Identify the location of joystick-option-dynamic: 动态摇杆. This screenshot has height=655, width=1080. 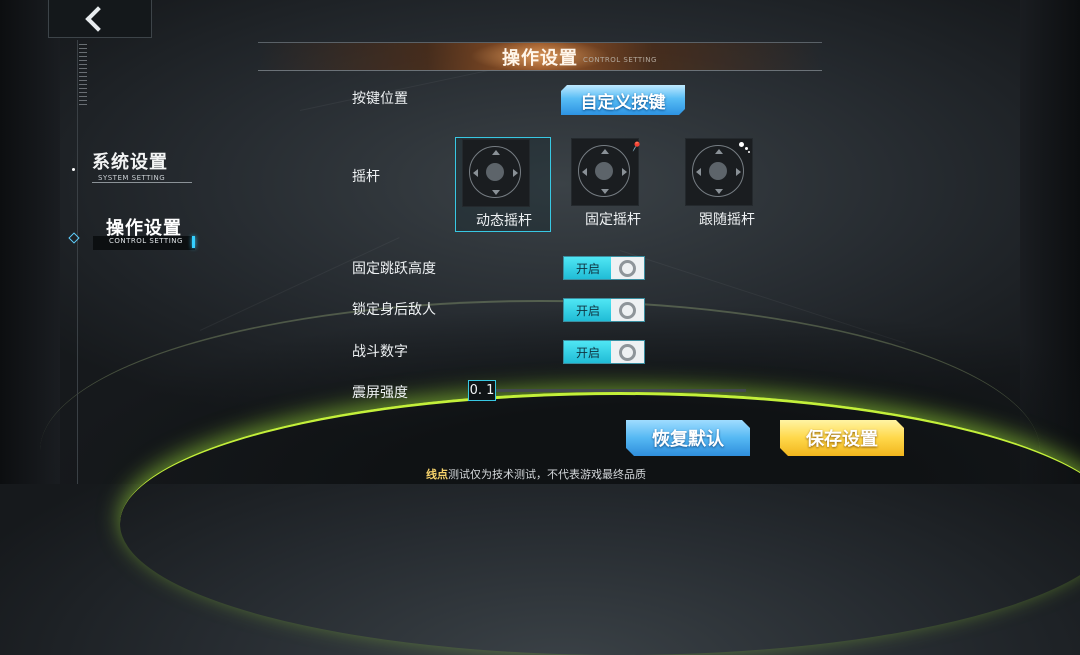
(503, 184).